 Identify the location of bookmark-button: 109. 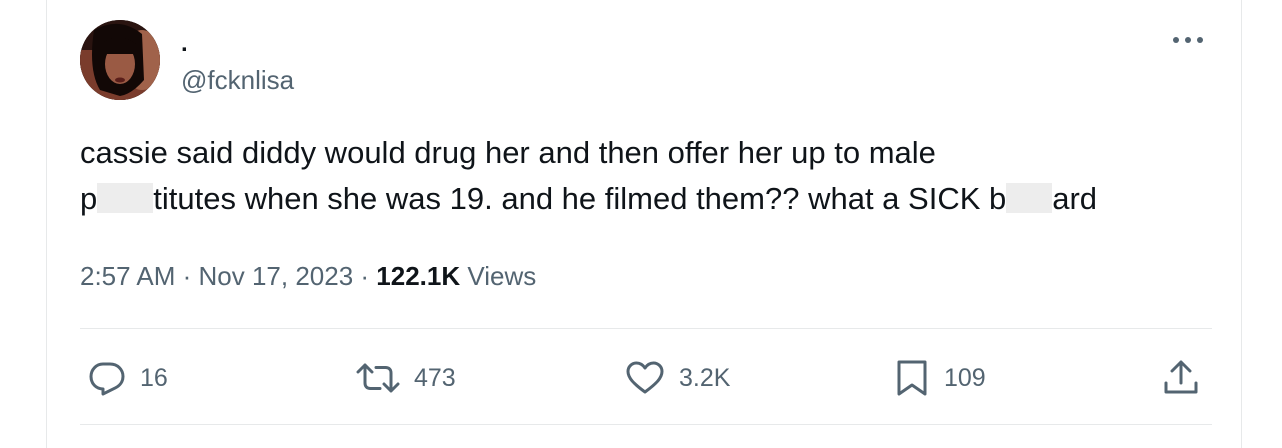
(940, 378).